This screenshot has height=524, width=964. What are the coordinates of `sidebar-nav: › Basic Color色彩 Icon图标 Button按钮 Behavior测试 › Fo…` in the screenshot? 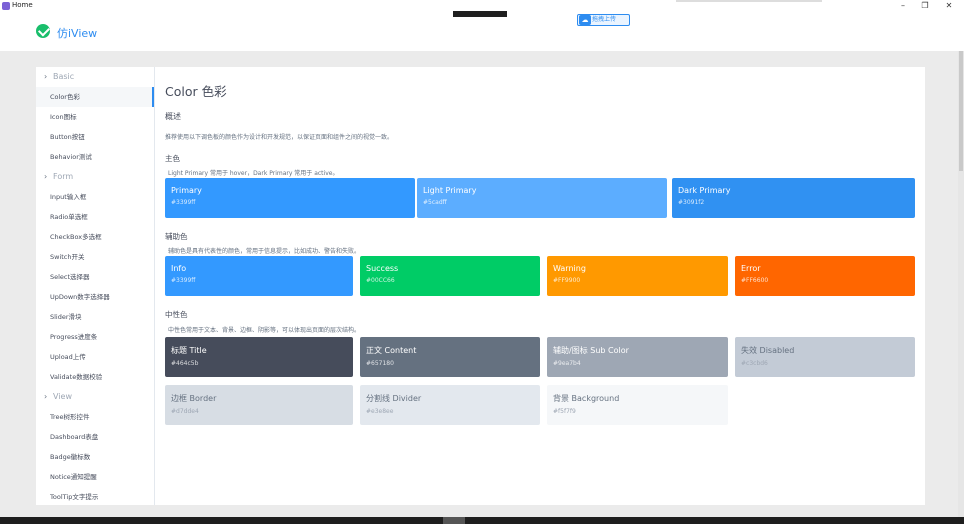 It's located at (95, 286).